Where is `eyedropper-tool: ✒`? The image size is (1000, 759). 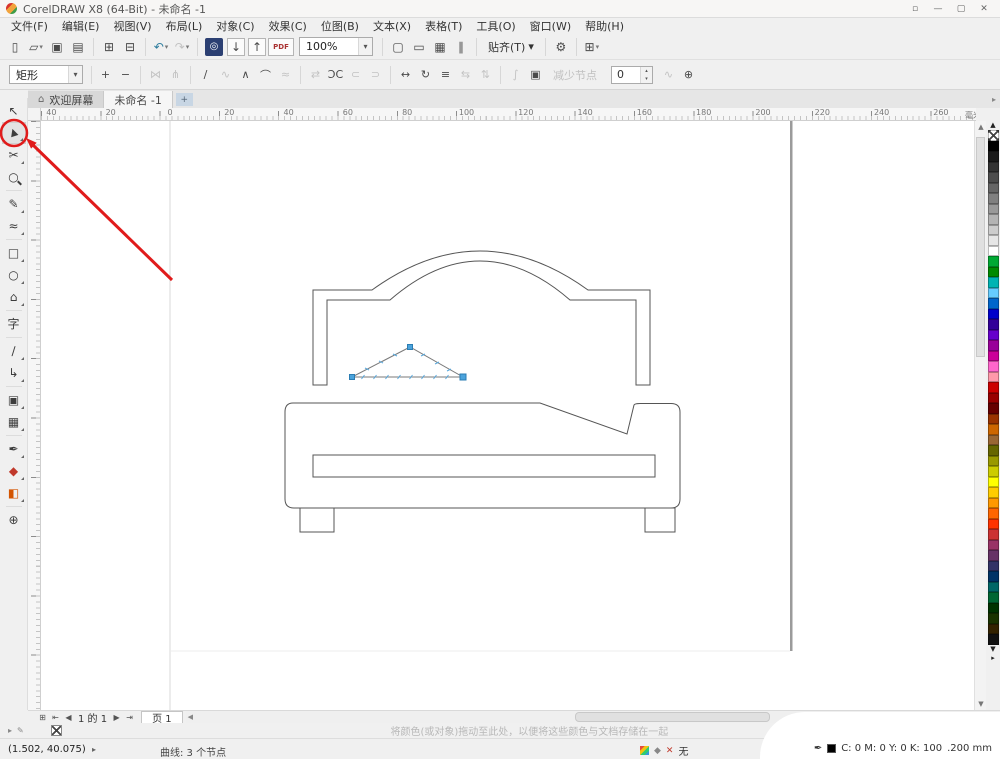
eyedropper-tool: ✒ is located at coordinates (14, 449).